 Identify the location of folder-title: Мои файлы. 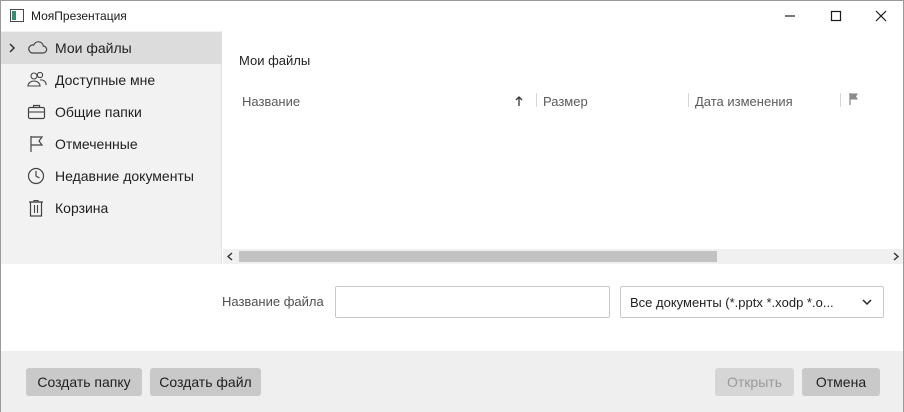
(275, 60).